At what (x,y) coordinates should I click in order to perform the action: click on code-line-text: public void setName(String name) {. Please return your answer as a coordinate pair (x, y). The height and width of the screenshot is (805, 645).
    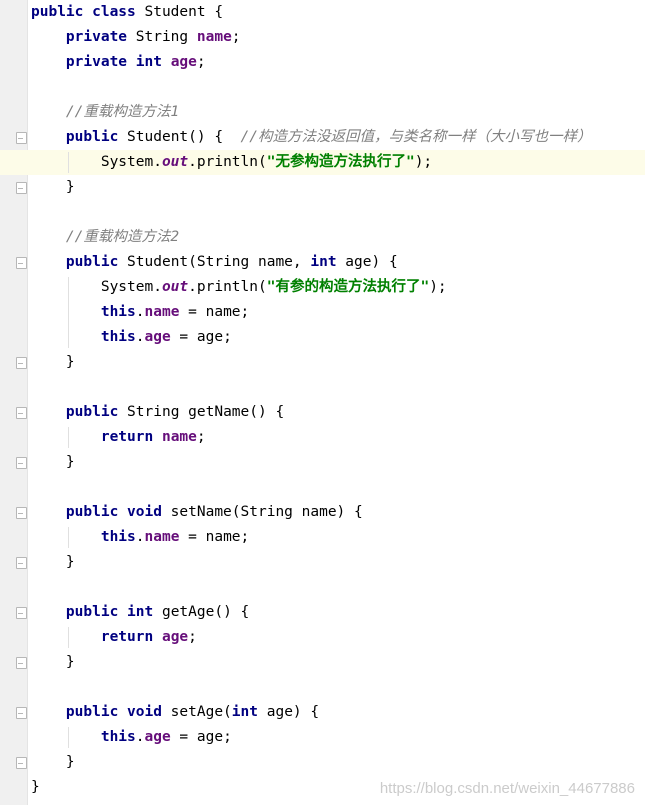
    Looking at the image, I should click on (197, 512).